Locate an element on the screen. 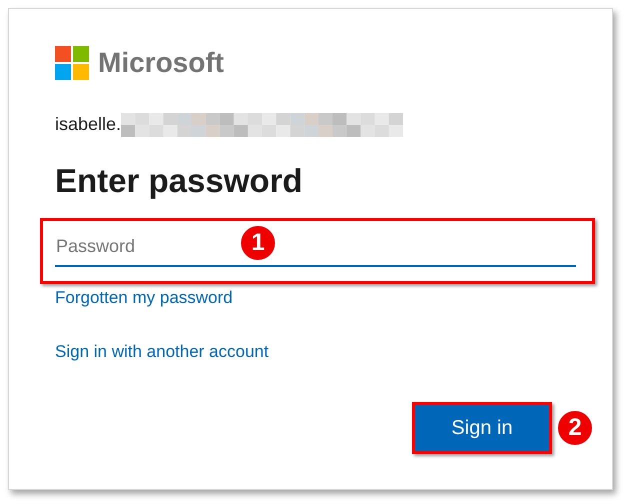  link: Sign in with another account is located at coordinates (162, 351).